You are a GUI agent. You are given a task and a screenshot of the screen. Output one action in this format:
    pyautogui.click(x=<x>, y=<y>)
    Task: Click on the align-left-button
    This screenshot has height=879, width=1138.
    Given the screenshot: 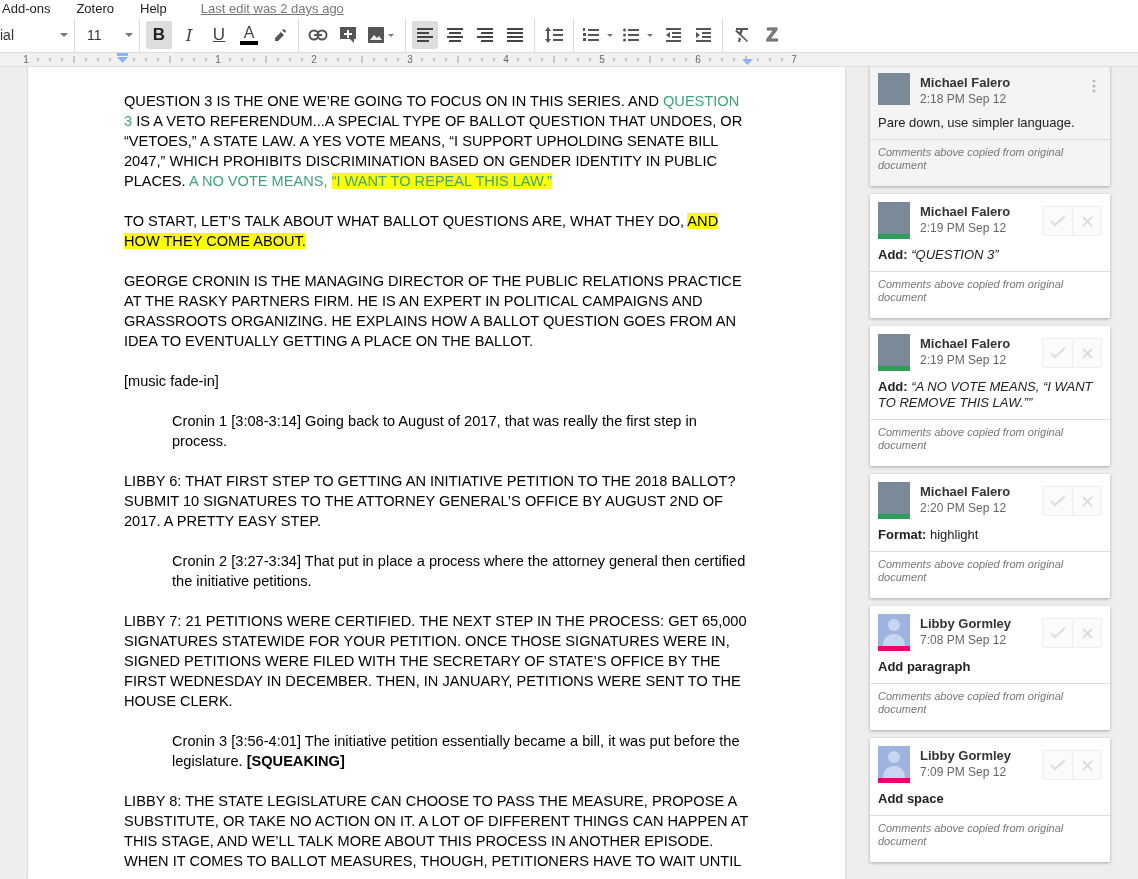 What is the action you would take?
    pyautogui.click(x=425, y=35)
    